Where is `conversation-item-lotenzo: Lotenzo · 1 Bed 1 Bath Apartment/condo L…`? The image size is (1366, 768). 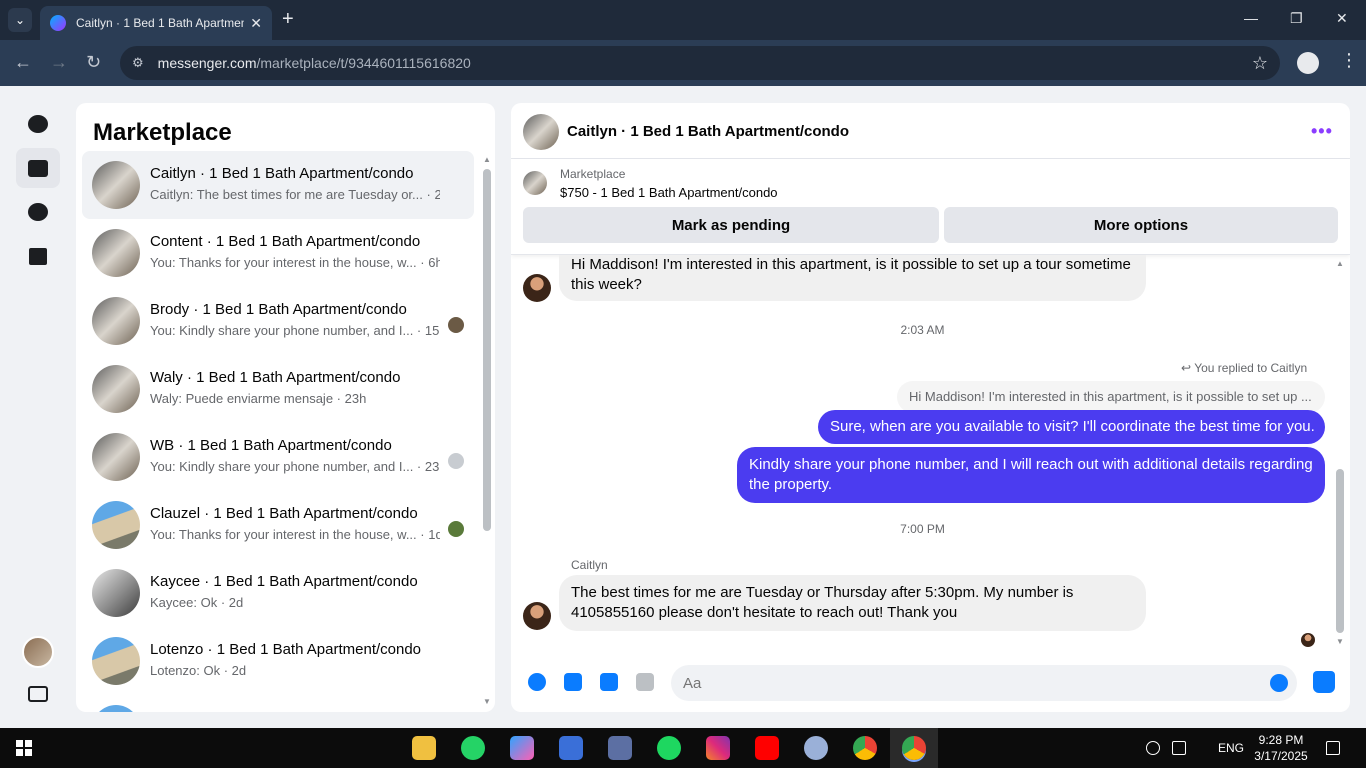
conversation-item-lotenzo: Lotenzo · 1 Bed 1 Bath Apartment/condo L… is located at coordinates (278, 661).